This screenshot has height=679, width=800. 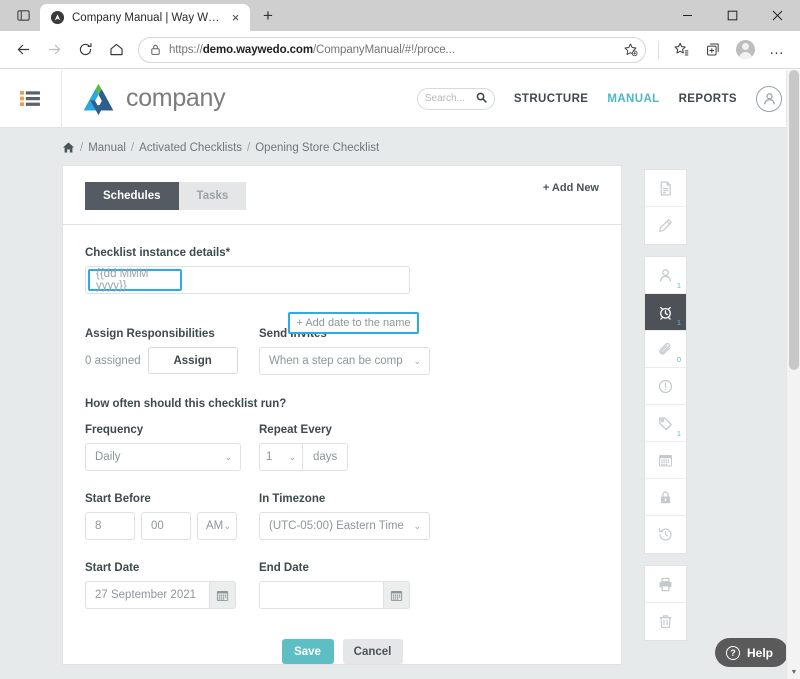 What do you see at coordinates (713, 50) in the screenshot?
I see `collections-icon` at bounding box center [713, 50].